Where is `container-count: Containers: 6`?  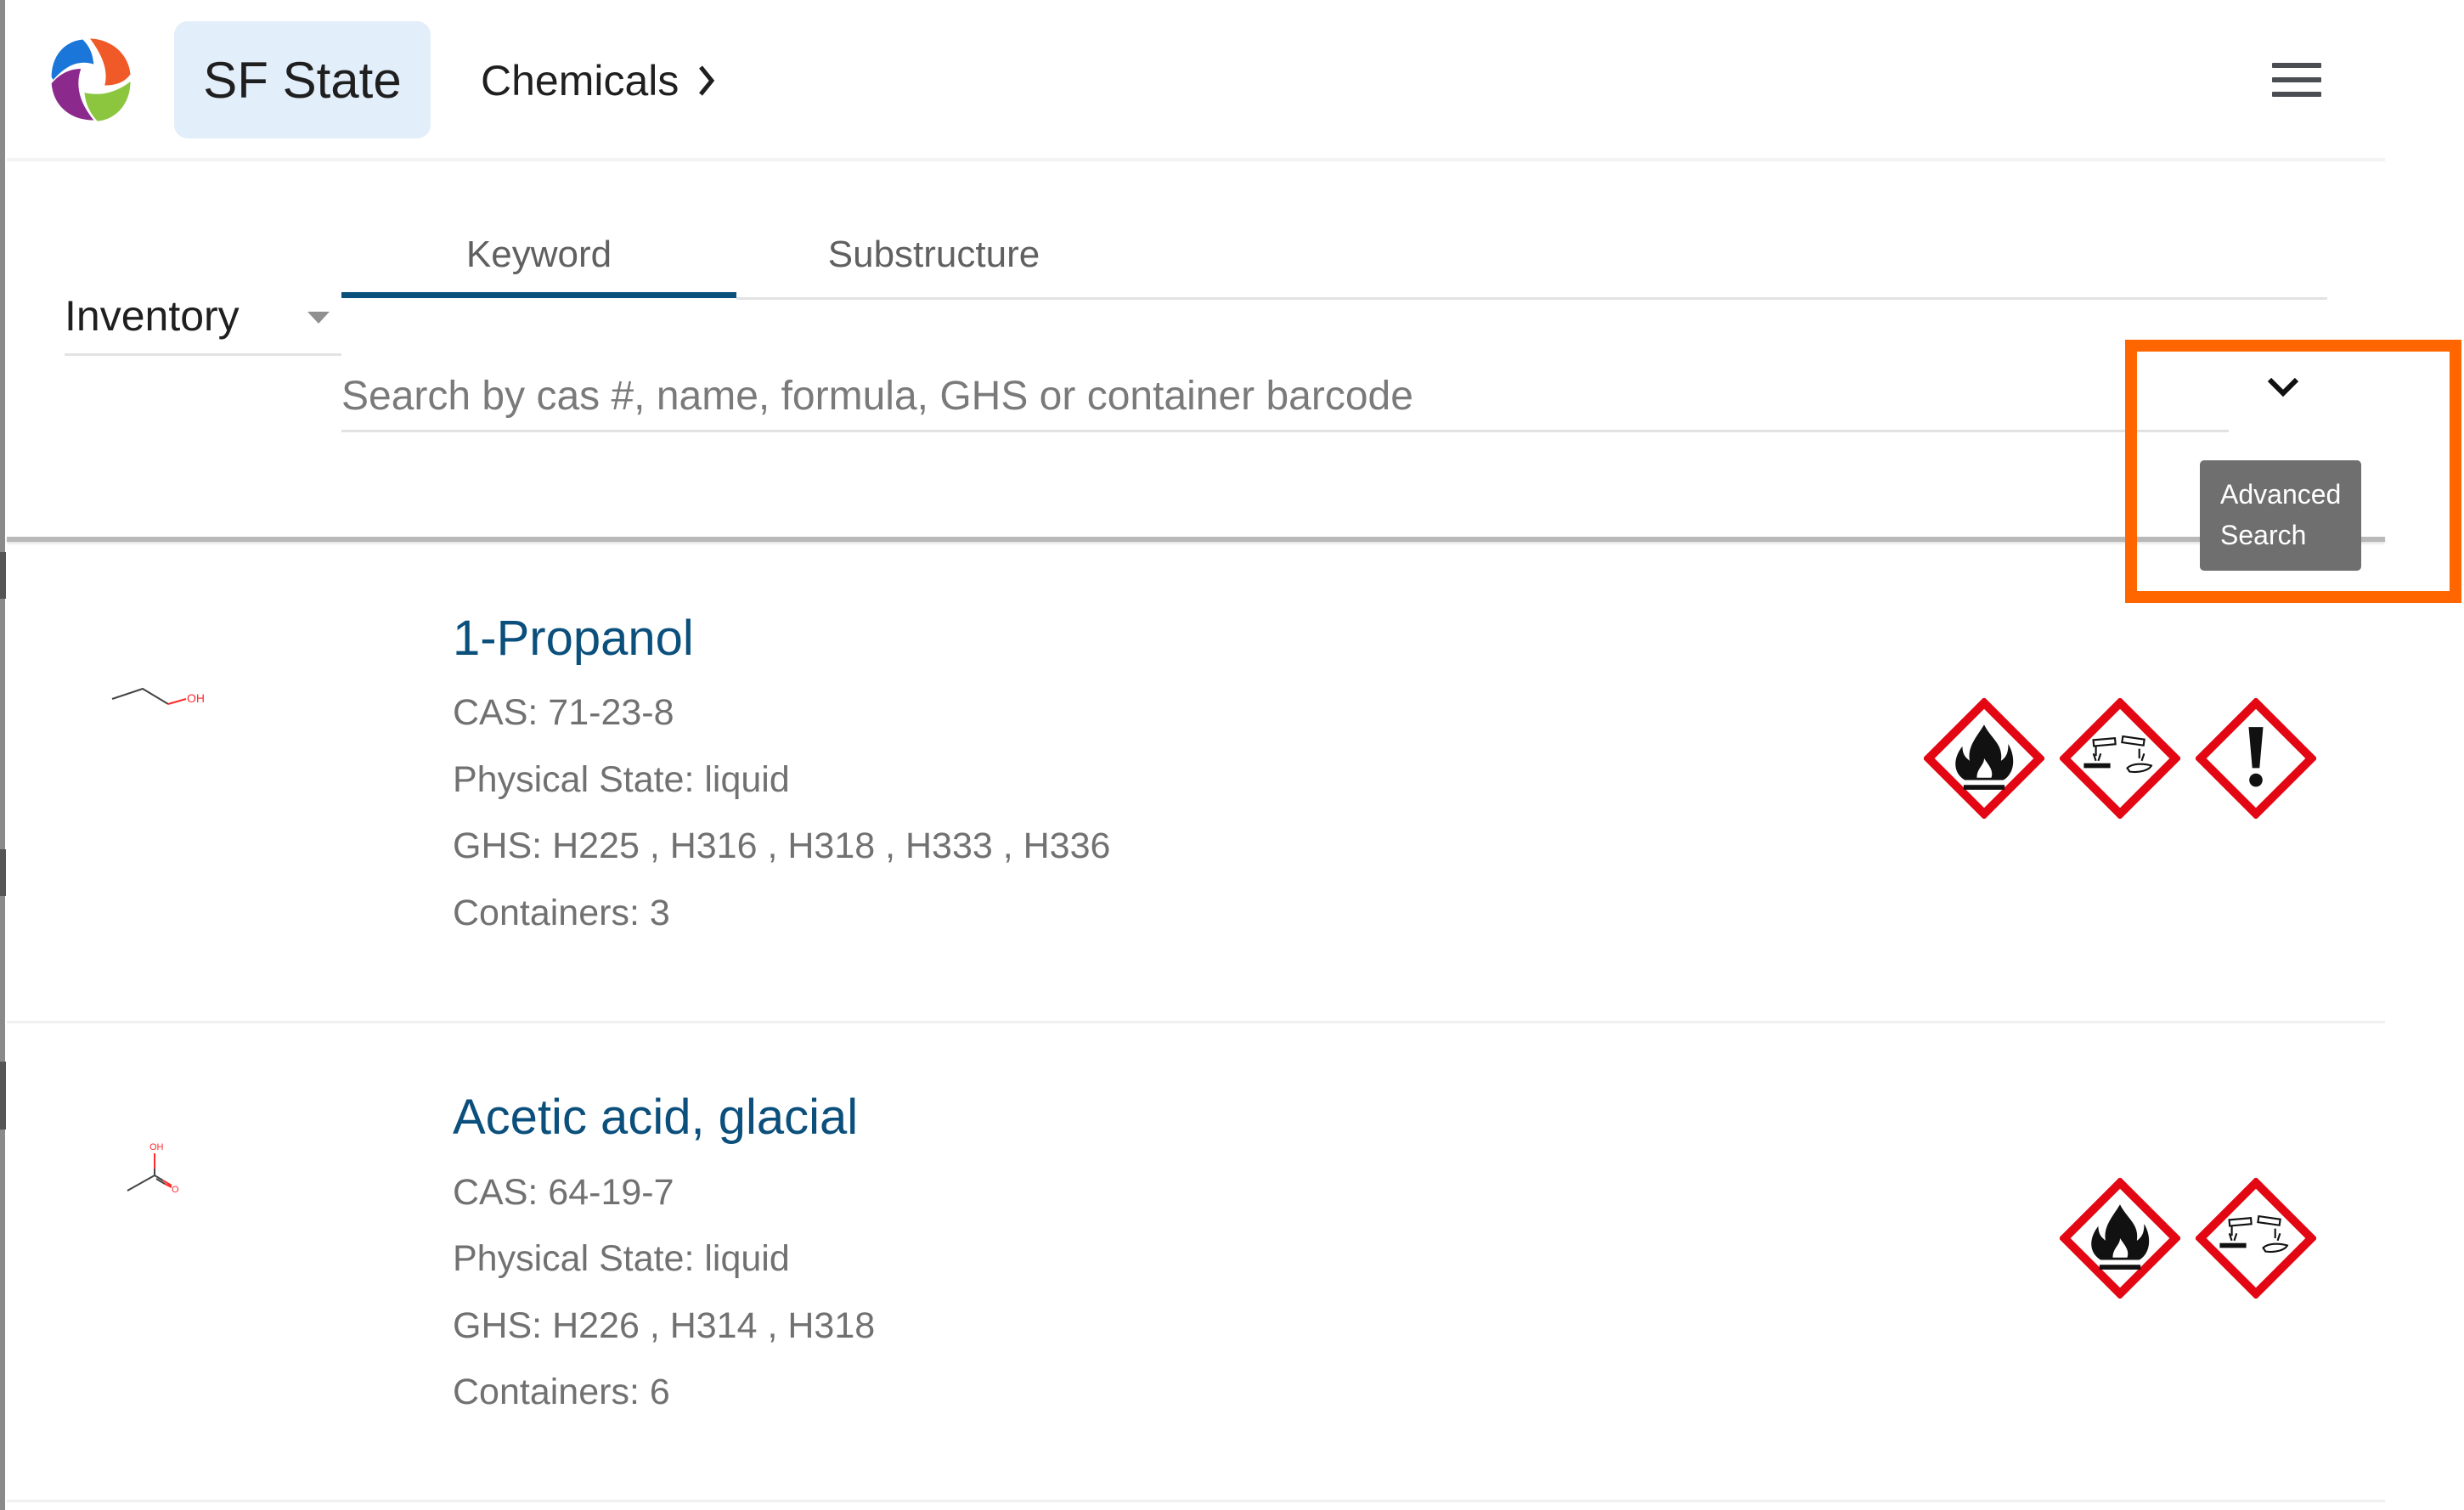
container-count: Containers: 6 is located at coordinates (561, 1392).